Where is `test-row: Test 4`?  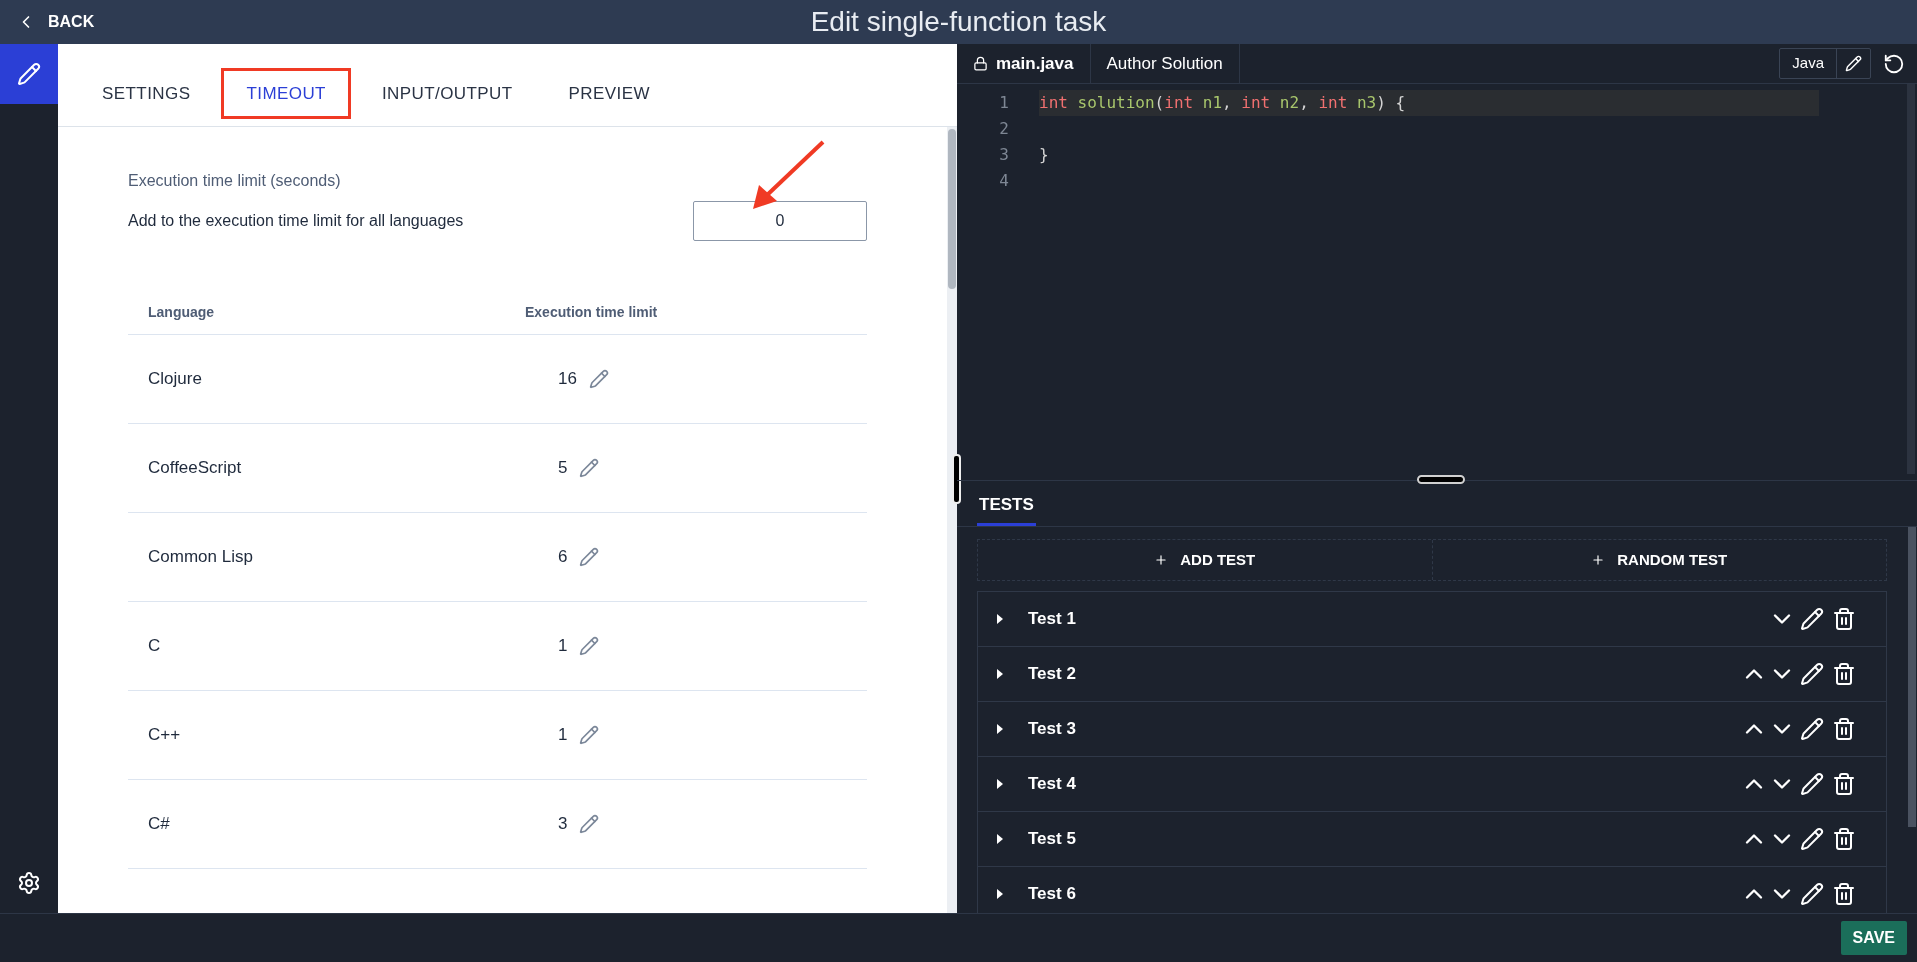
test-row: Test 4 is located at coordinates (1432, 784).